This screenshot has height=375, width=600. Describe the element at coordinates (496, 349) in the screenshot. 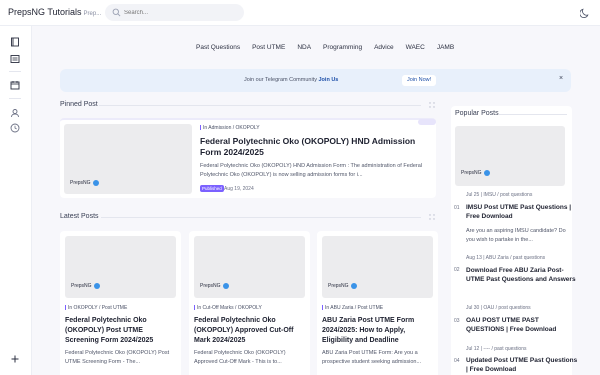

I see `popular-meta: Jul 12 | ---- / past questions` at that location.